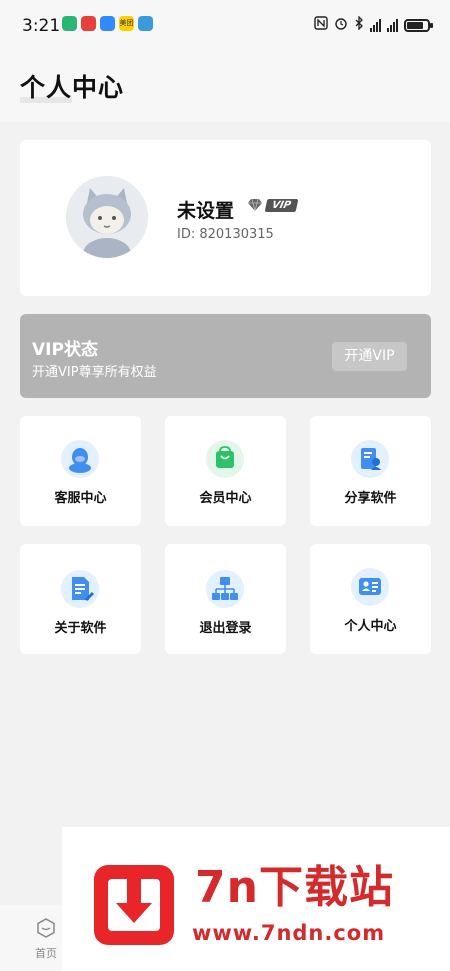 This screenshot has height=971, width=450. I want to click on vip-status-subtitle: 开通VIP尊享所有权益, so click(94, 372).